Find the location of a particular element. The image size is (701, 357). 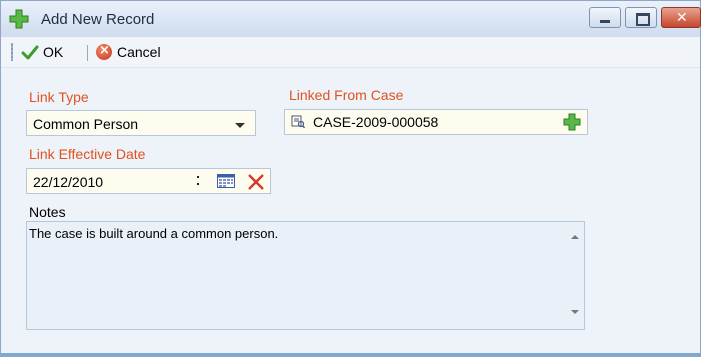

checkmark-icon is located at coordinates (30, 52).